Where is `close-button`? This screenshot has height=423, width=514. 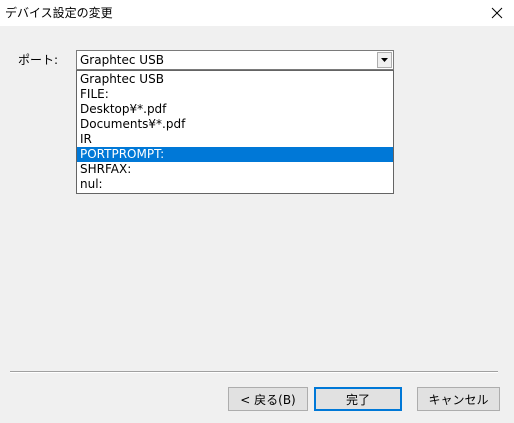
close-button is located at coordinates (497, 13).